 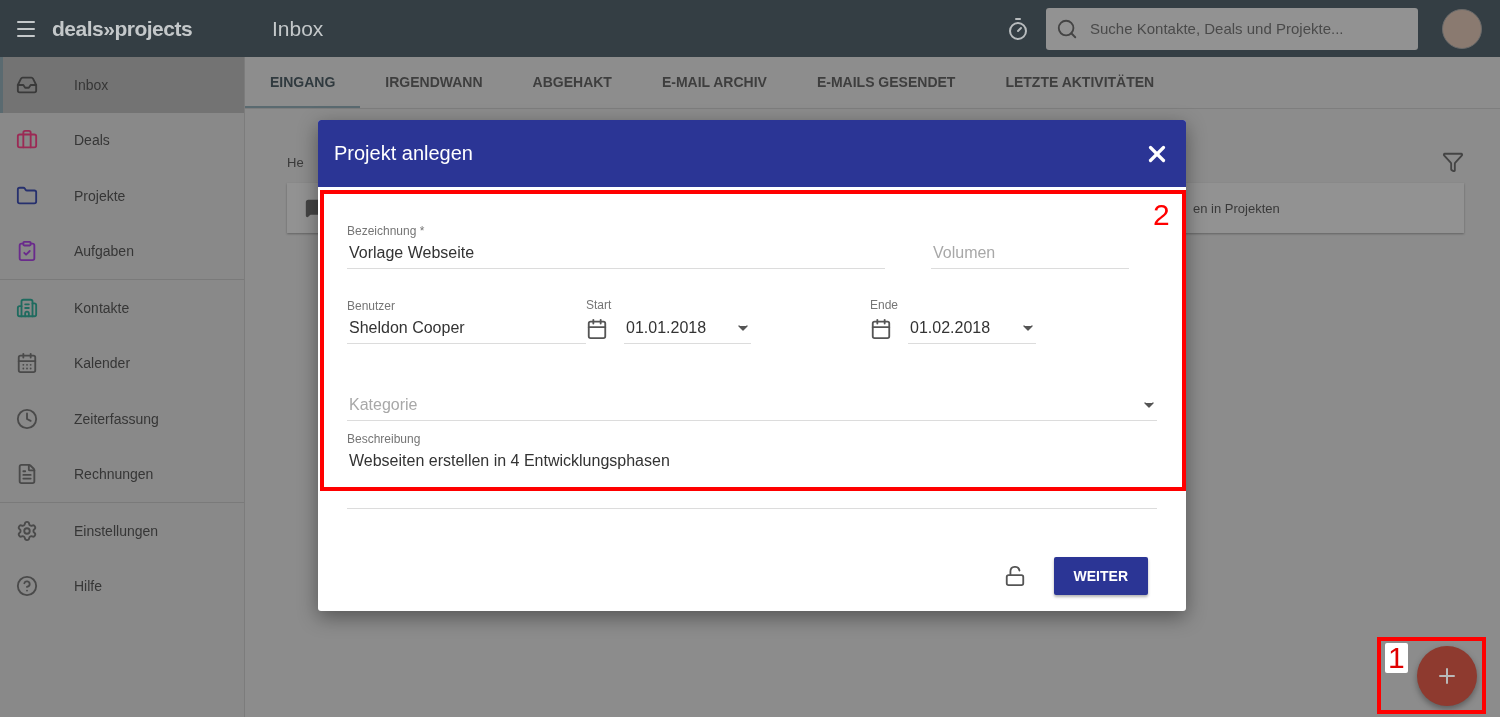 What do you see at coordinates (295, 162) in the screenshot?
I see `section-heading: He` at bounding box center [295, 162].